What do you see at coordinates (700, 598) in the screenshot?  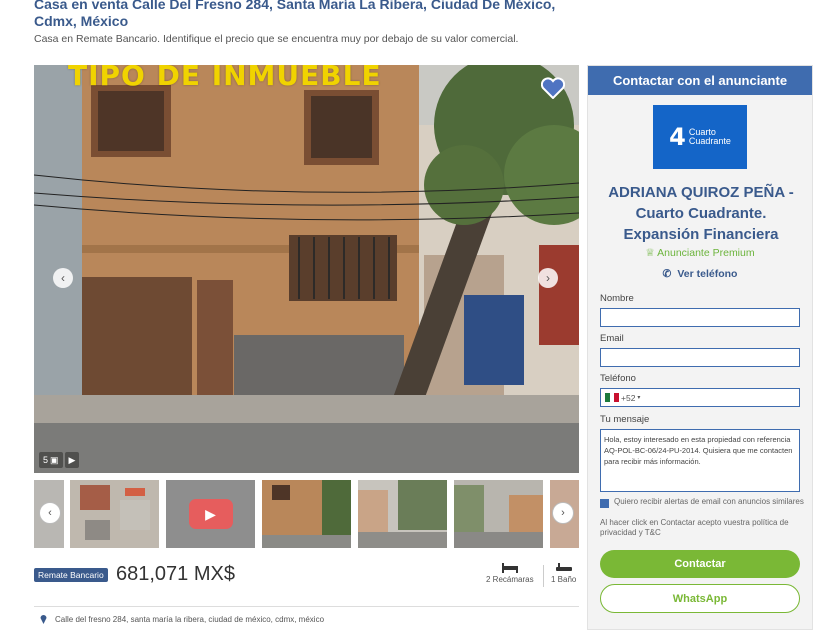 I see `whatsapp-button: WhatsApp` at bounding box center [700, 598].